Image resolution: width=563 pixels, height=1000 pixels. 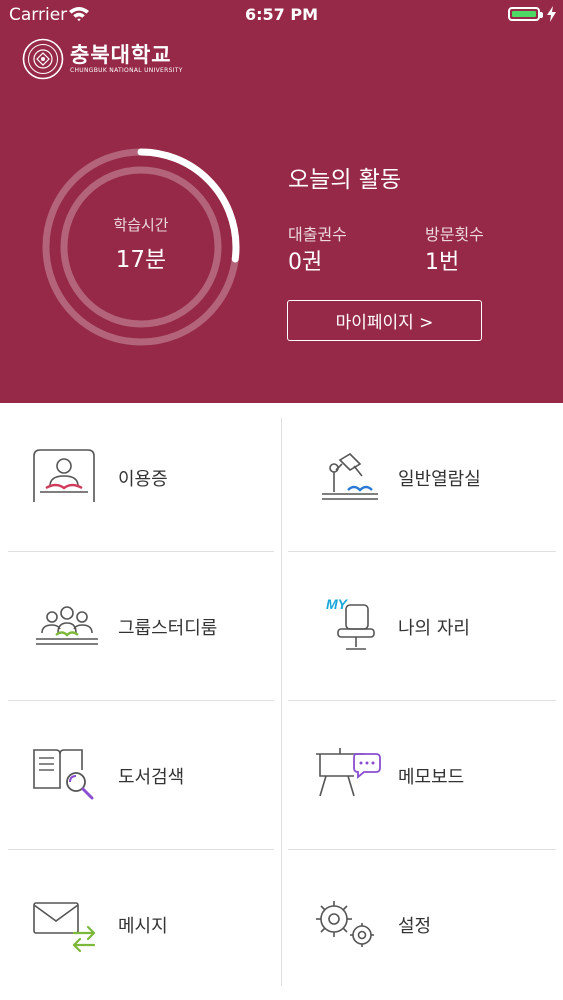 I want to click on logo-name-english: CHUNGBUK NATIONAL UNIVERSITY, so click(x=126, y=70).